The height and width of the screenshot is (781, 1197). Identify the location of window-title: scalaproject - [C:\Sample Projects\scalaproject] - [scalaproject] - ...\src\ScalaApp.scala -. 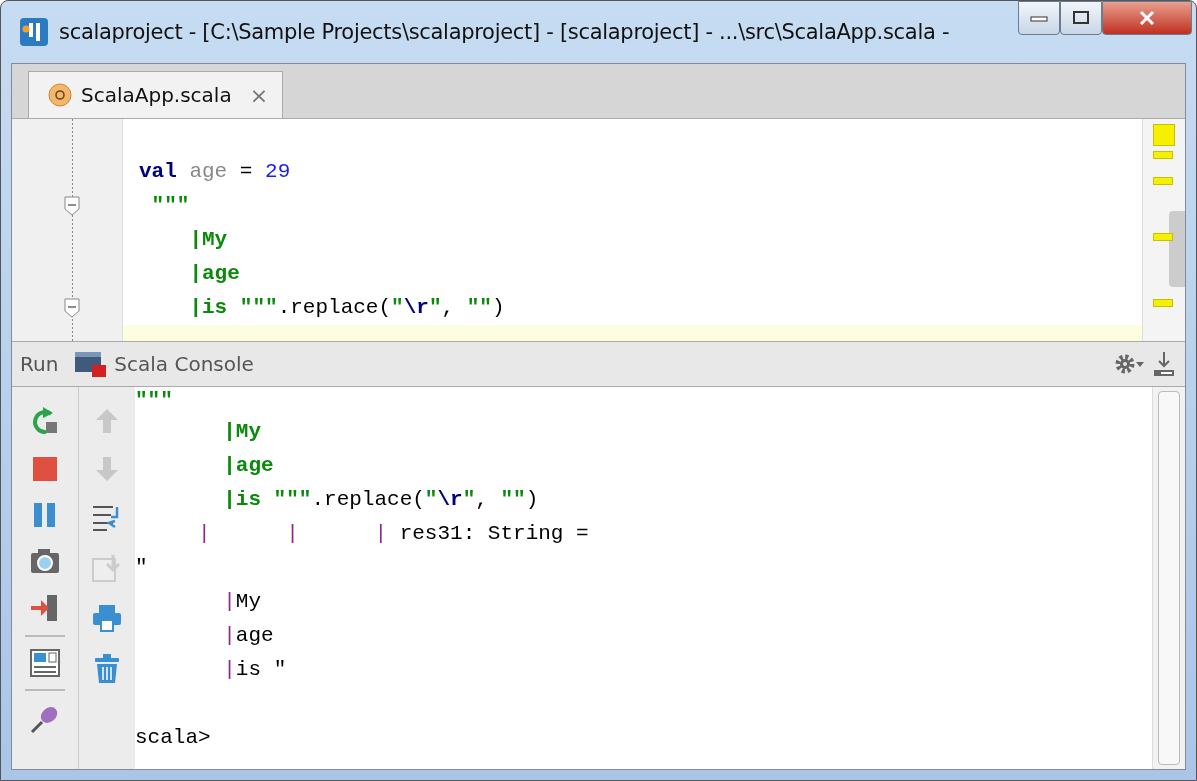
(504, 32).